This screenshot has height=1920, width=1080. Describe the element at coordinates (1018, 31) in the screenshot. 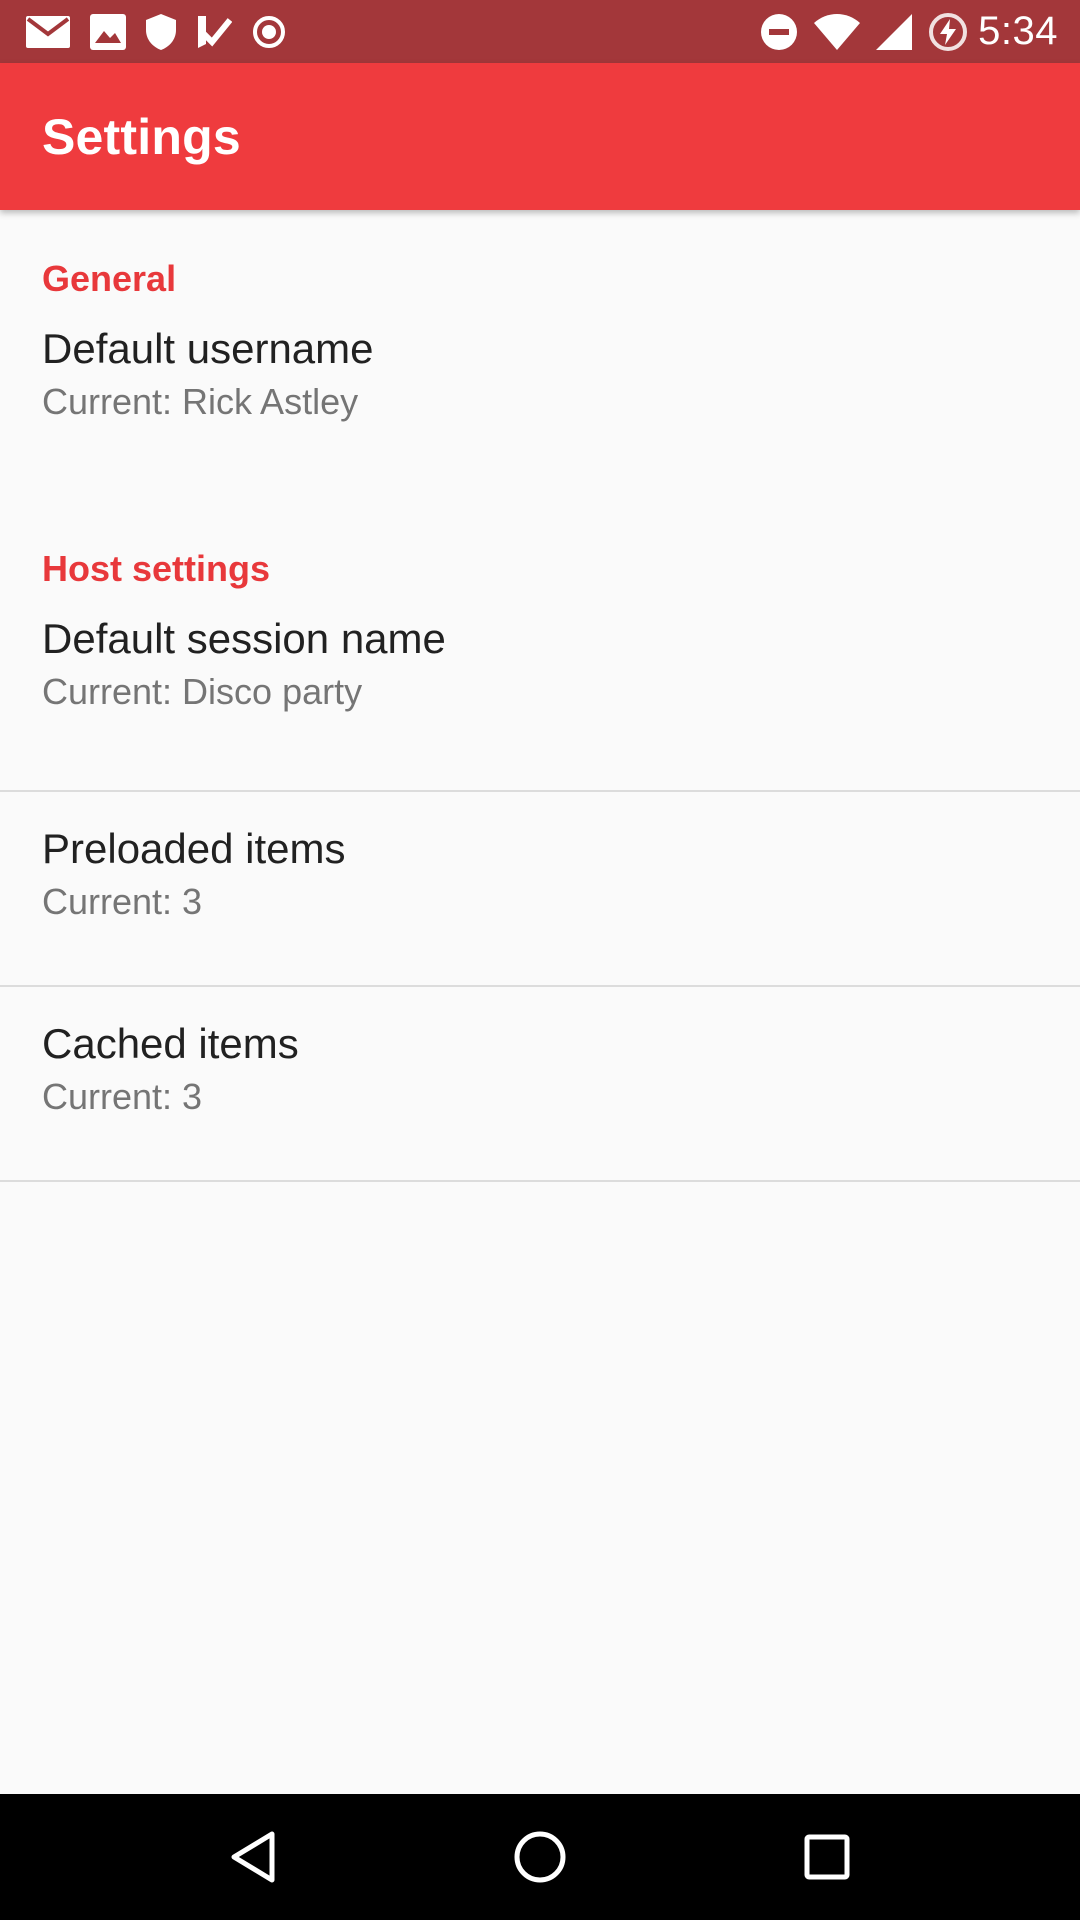

I see `clock: 5:34` at that location.